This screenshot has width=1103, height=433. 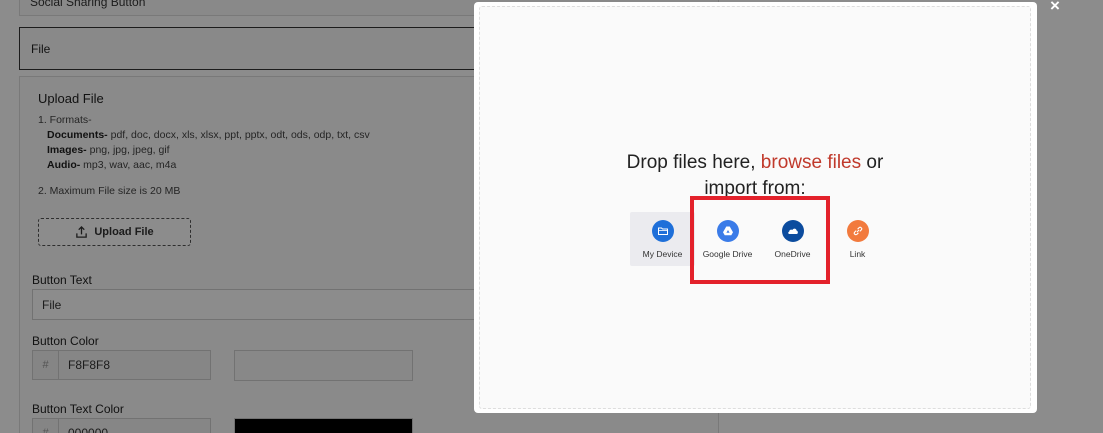 I want to click on source-label: My Device, so click(x=662, y=254).